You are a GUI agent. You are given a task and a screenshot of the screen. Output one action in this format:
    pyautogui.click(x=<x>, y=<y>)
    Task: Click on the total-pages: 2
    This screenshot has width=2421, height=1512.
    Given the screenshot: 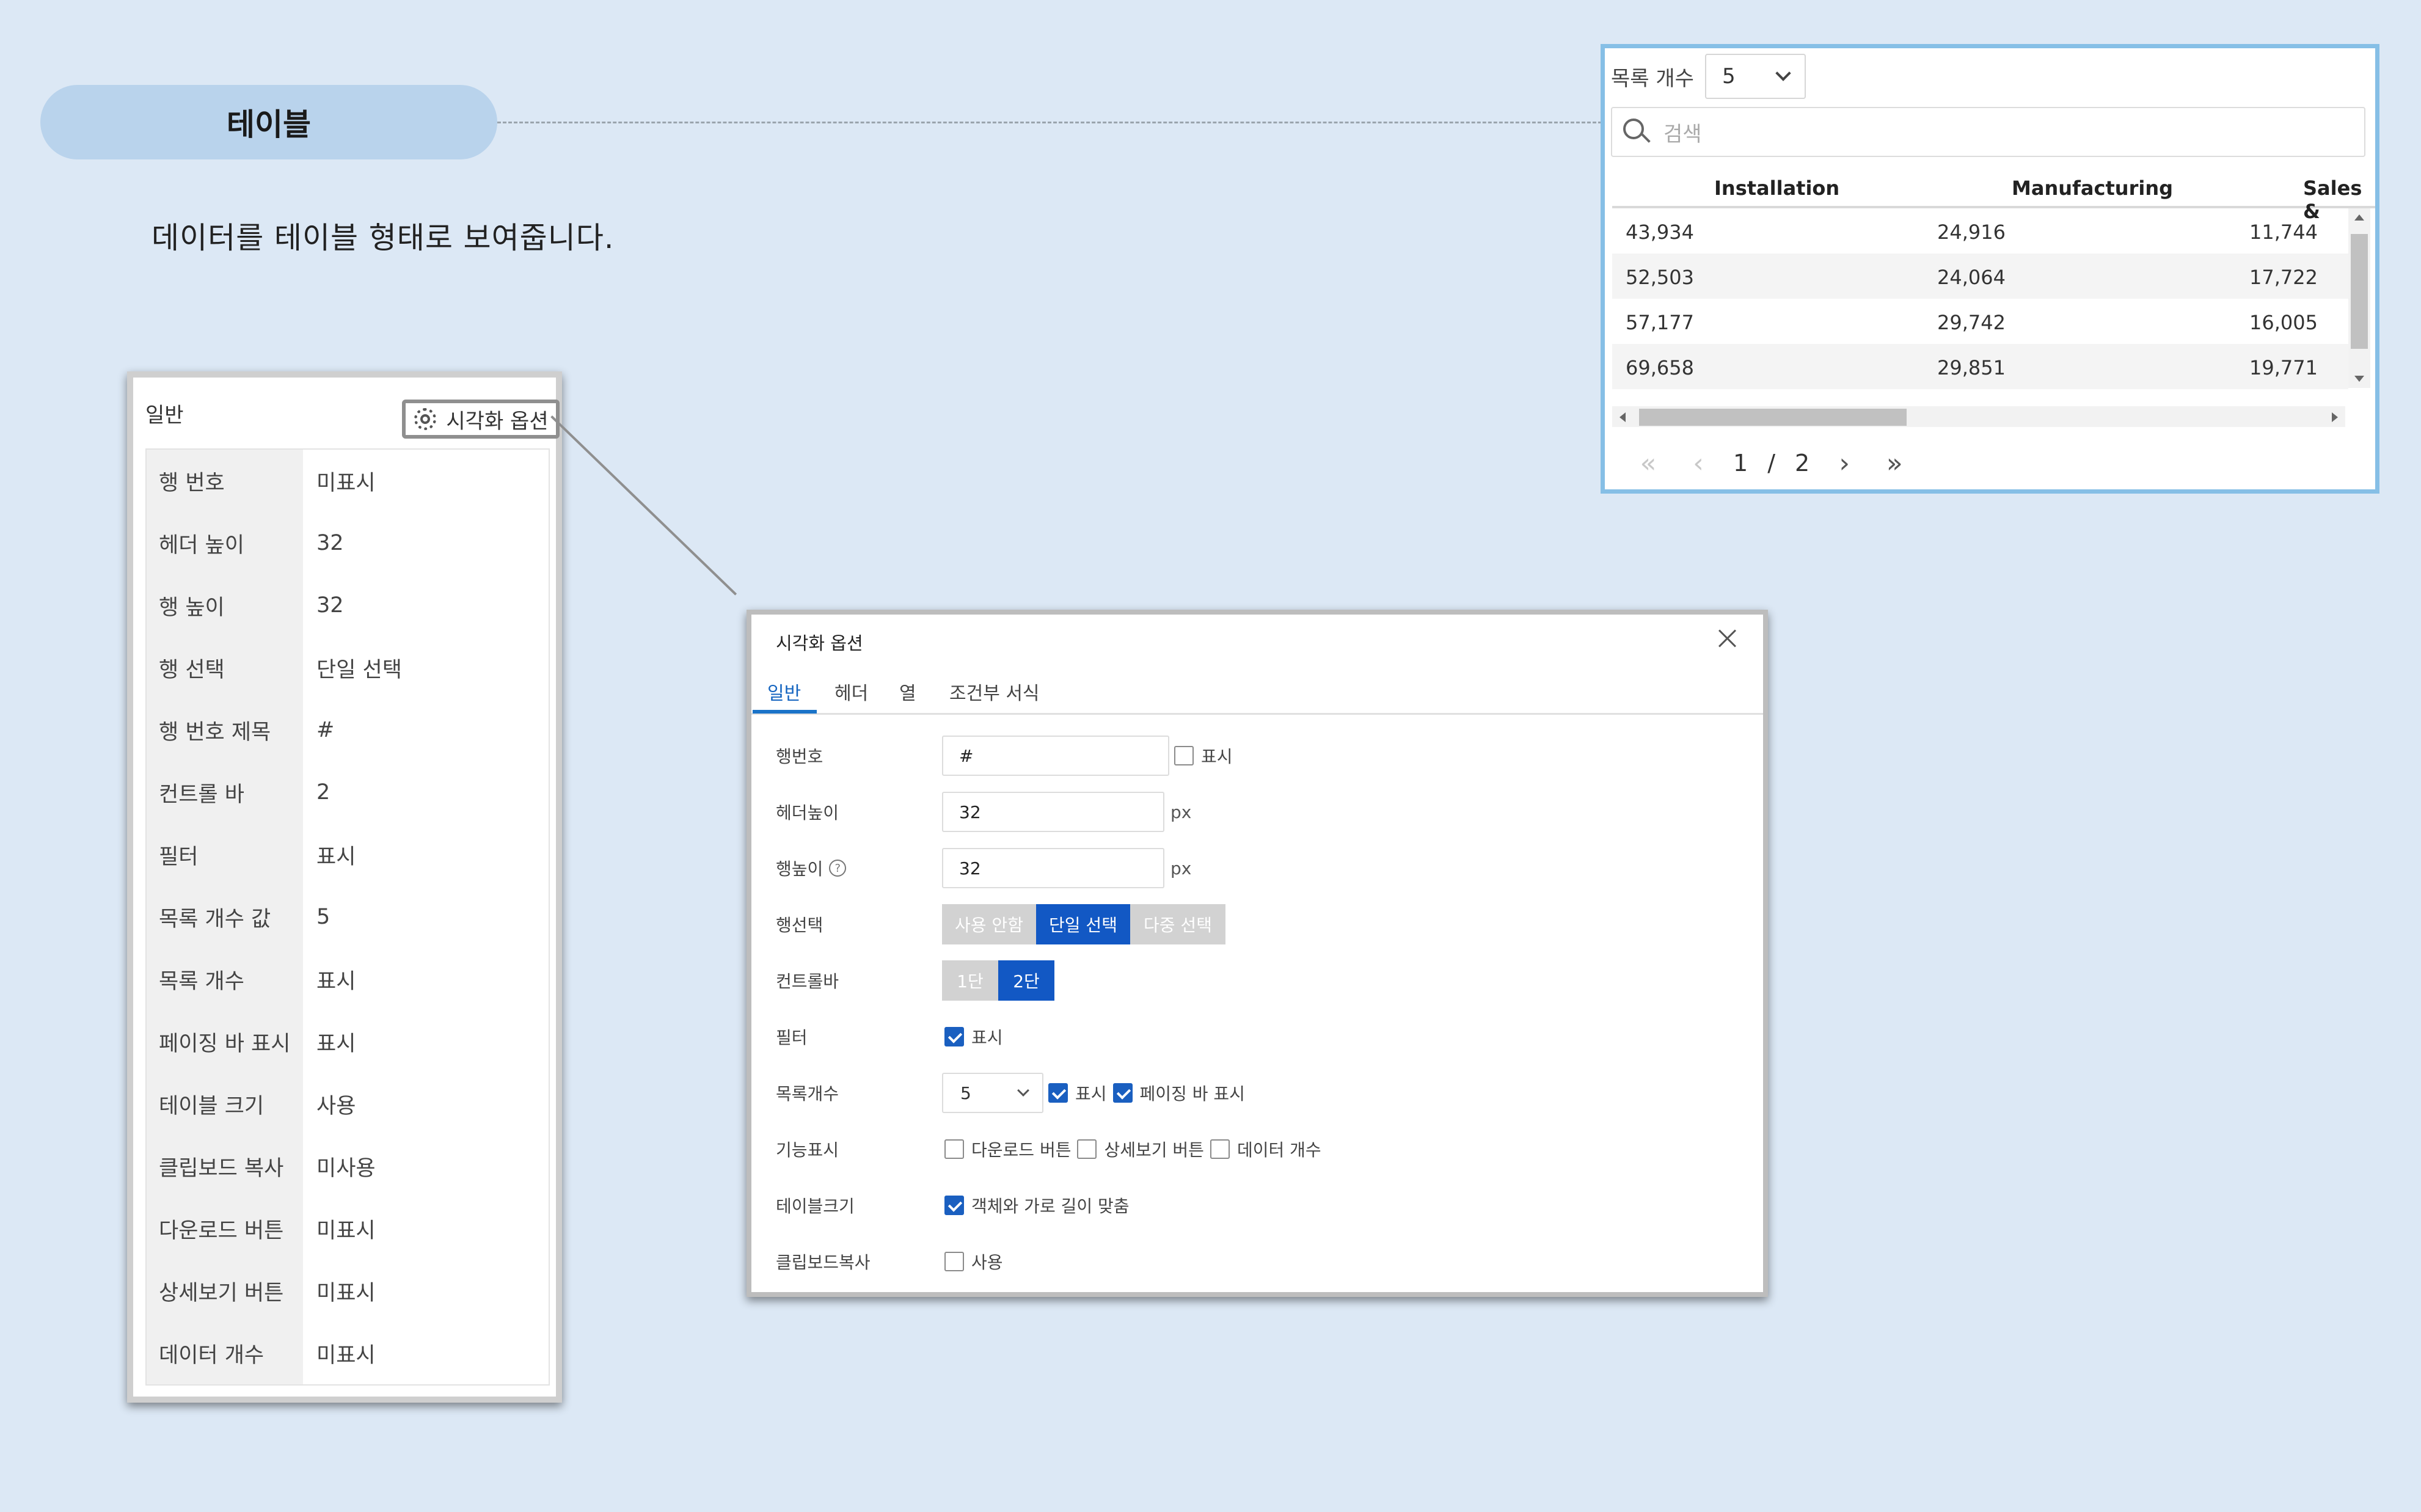 What is the action you would take?
    pyautogui.click(x=1802, y=463)
    